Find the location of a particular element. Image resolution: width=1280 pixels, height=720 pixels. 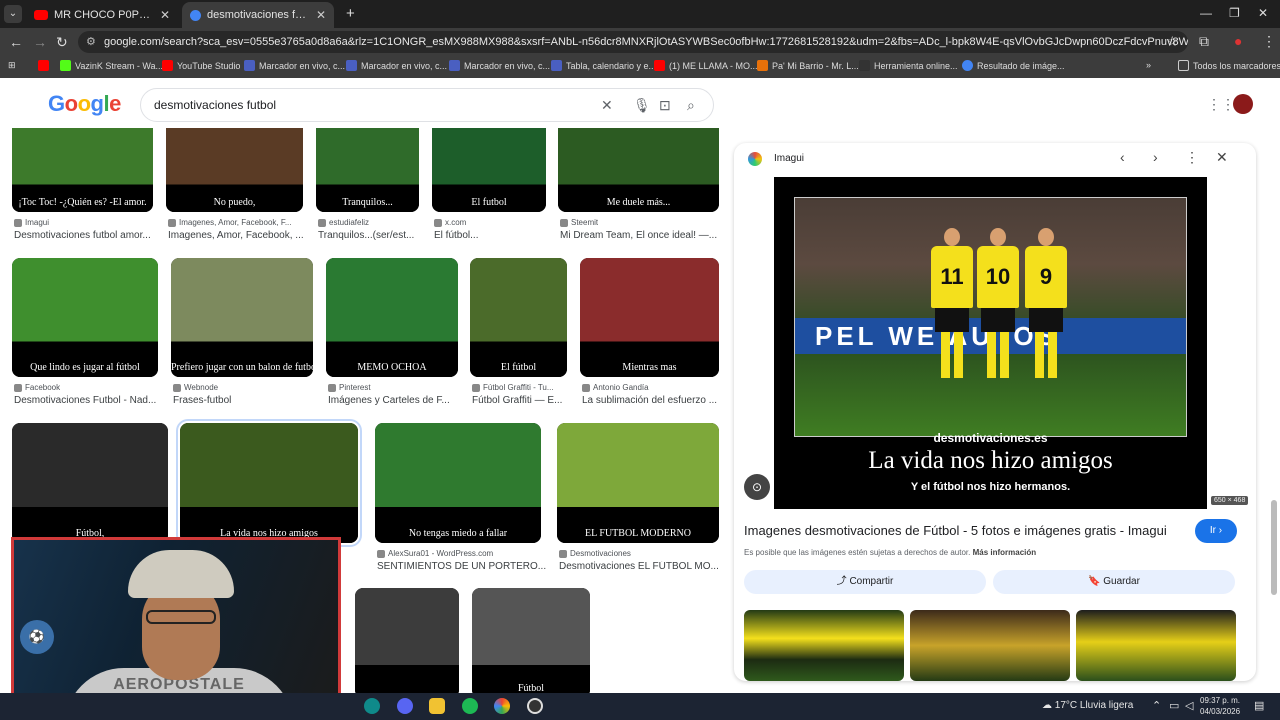

result-thumbnail: La vida nos hizo amigos is located at coordinates (269, 483).